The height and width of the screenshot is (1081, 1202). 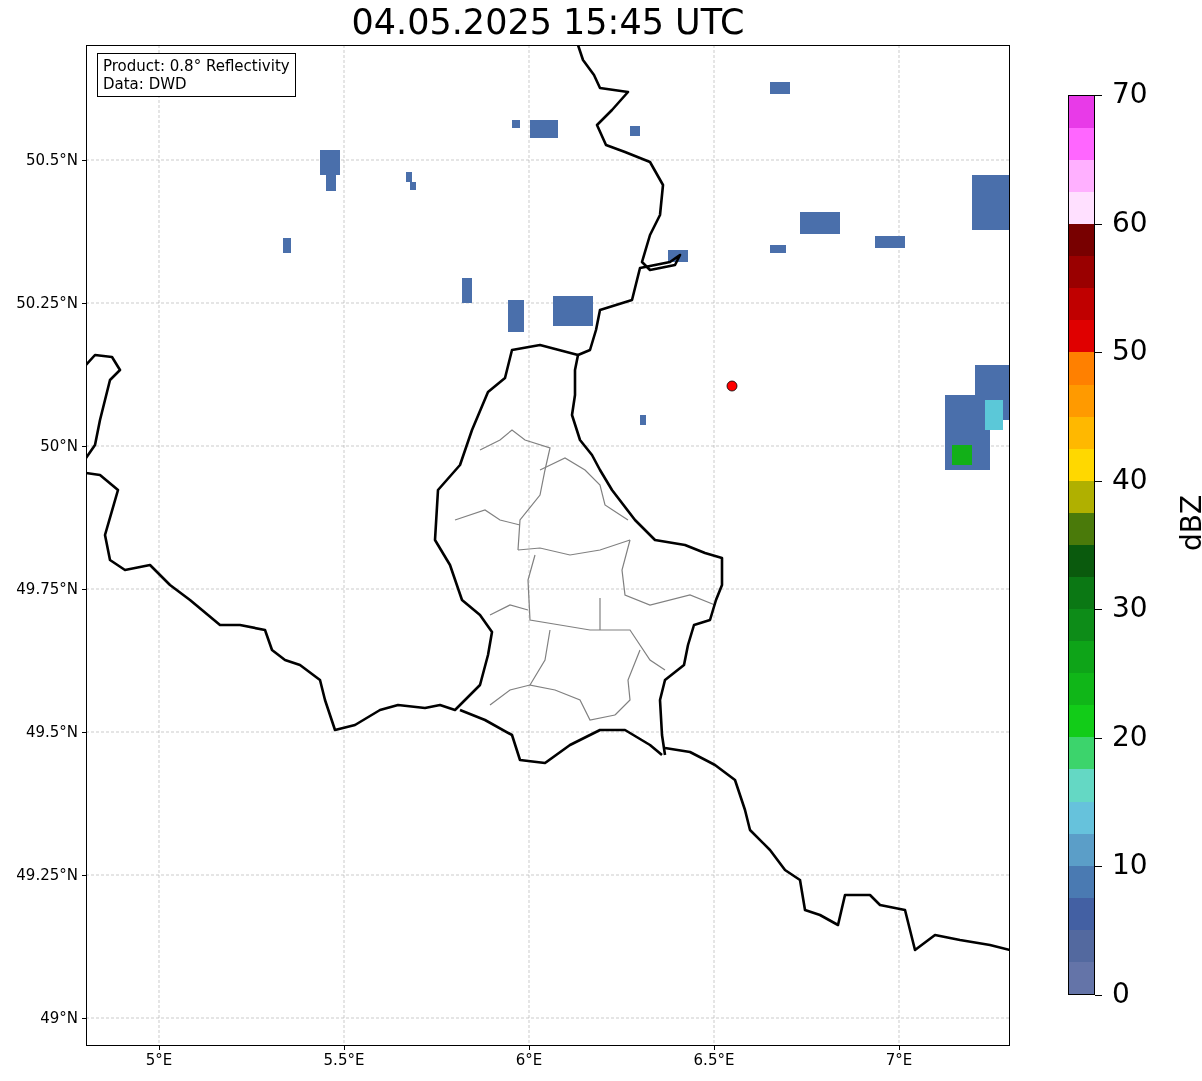 I want to click on colorbar-tick-label: 30, so click(x=1130, y=608).